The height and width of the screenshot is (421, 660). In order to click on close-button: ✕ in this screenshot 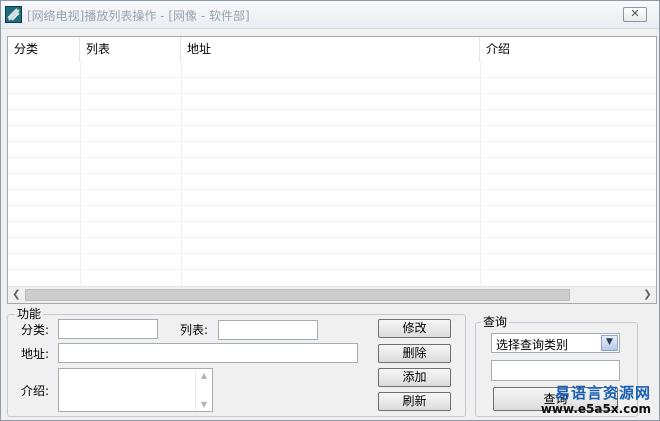, I will do `click(635, 14)`.